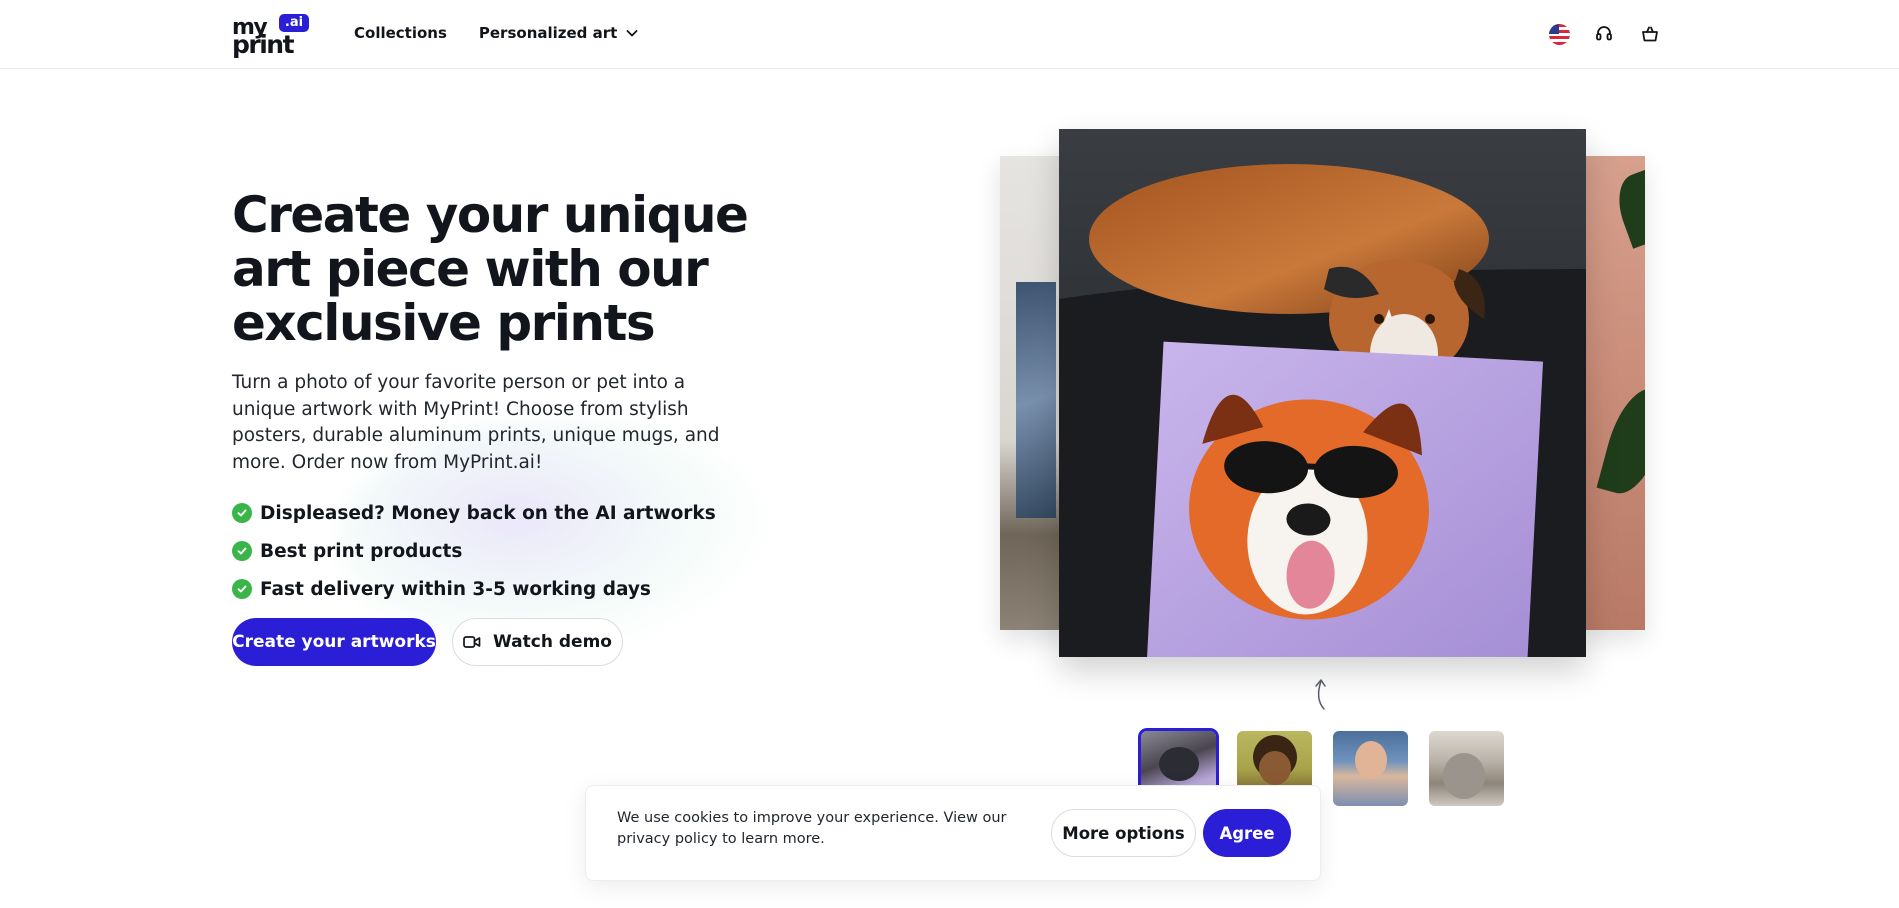  What do you see at coordinates (472, 642) in the screenshot?
I see `video-camera-icon` at bounding box center [472, 642].